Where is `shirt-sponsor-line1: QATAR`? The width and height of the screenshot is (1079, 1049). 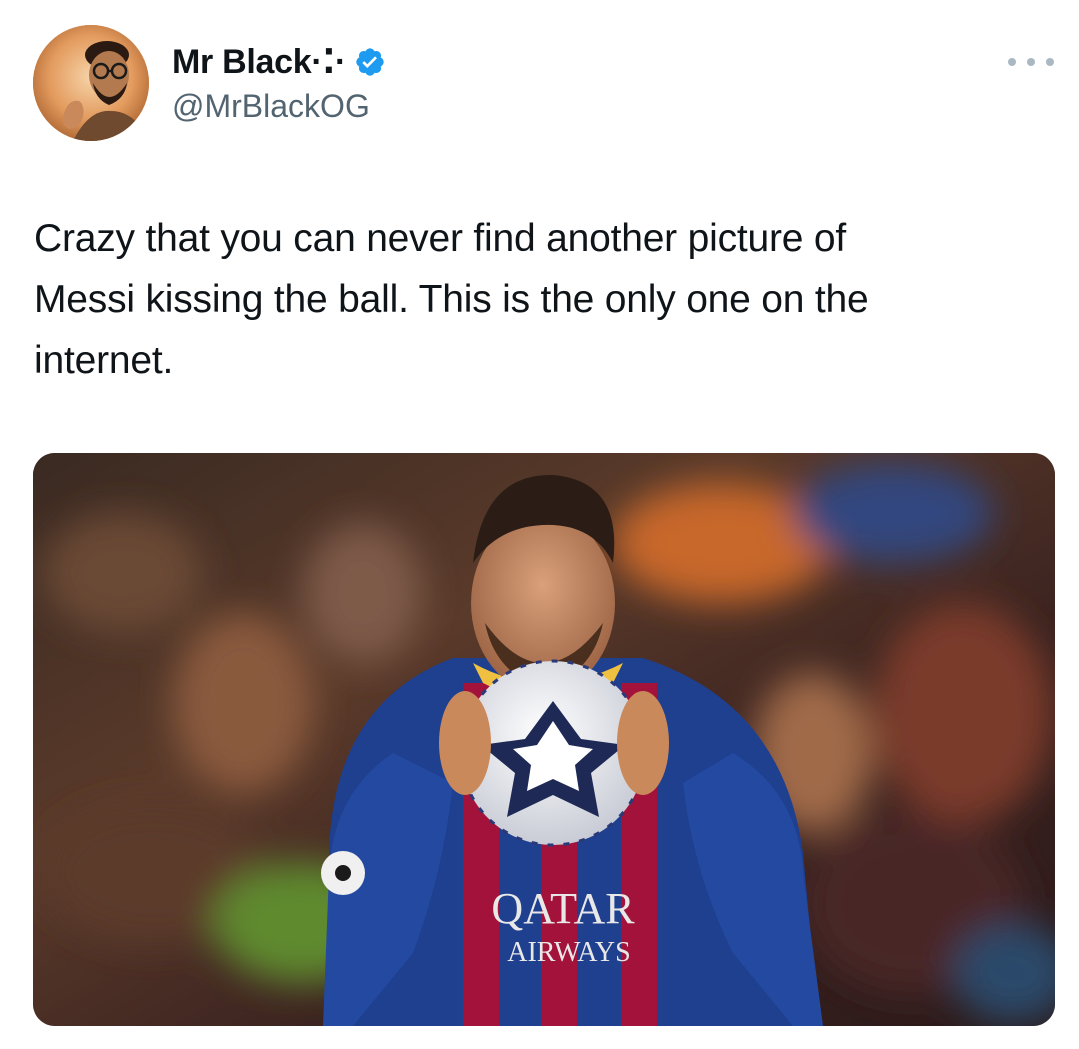
shirt-sponsor-line1: QATAR is located at coordinates (563, 908).